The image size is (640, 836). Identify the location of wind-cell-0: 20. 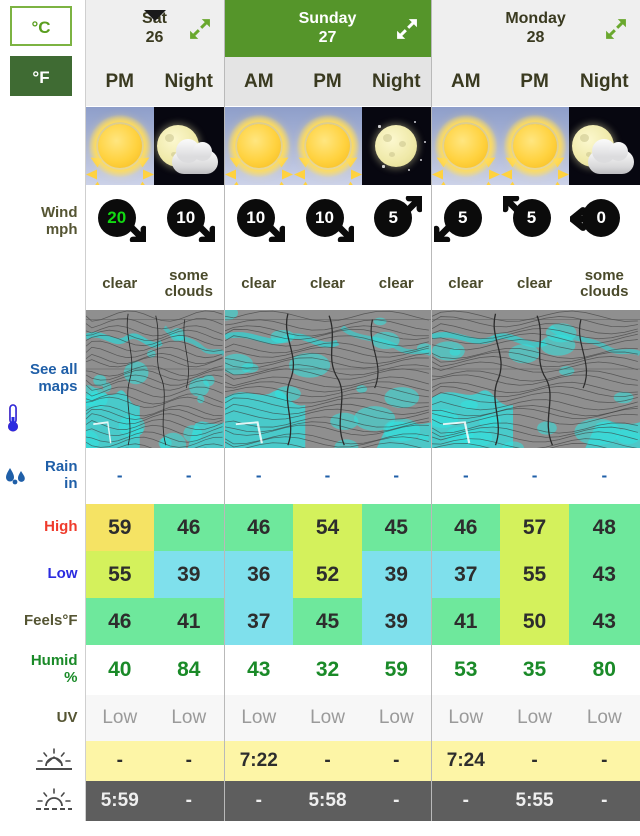
(119, 222).